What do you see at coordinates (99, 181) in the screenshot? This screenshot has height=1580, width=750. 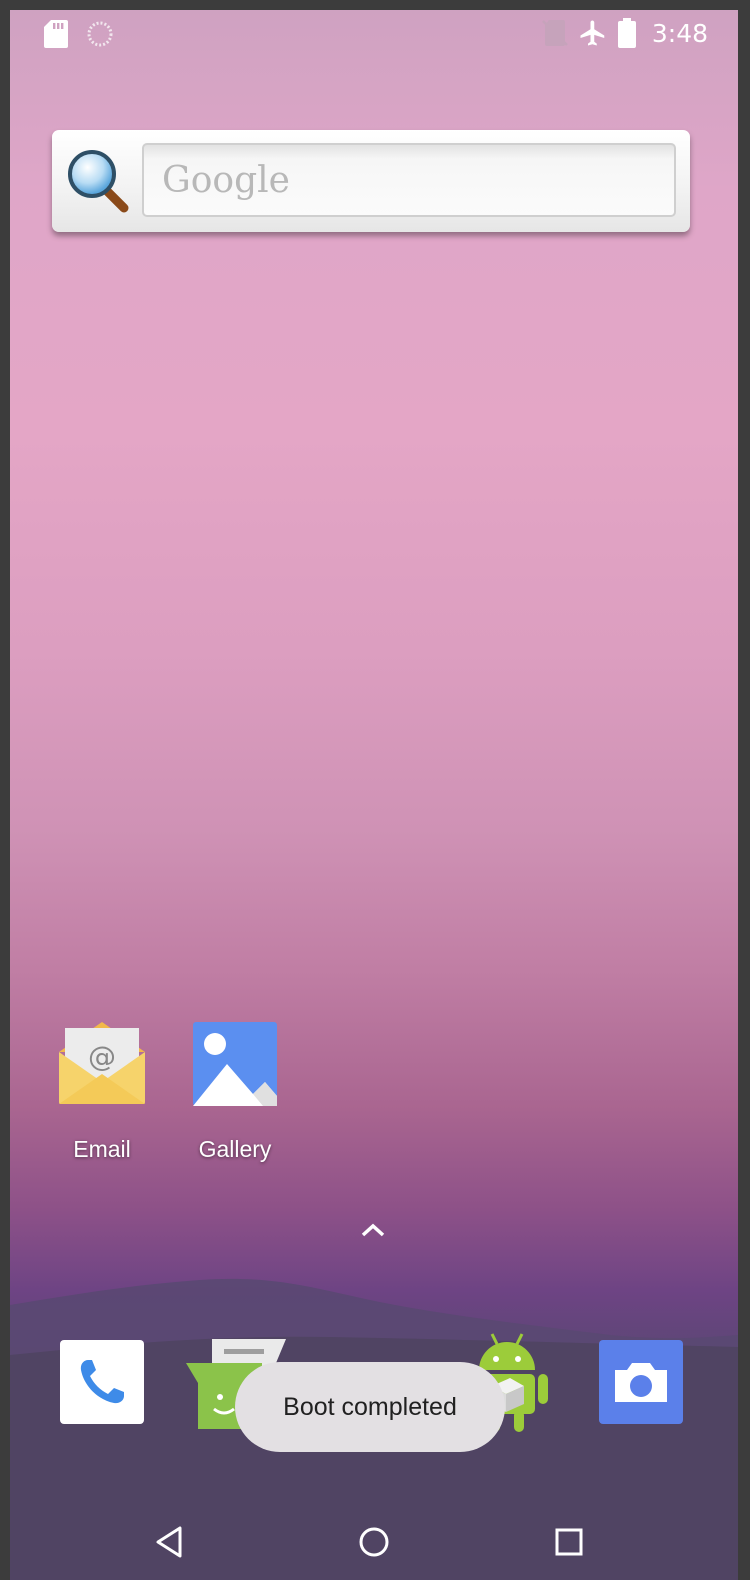 I see `search-icon` at bounding box center [99, 181].